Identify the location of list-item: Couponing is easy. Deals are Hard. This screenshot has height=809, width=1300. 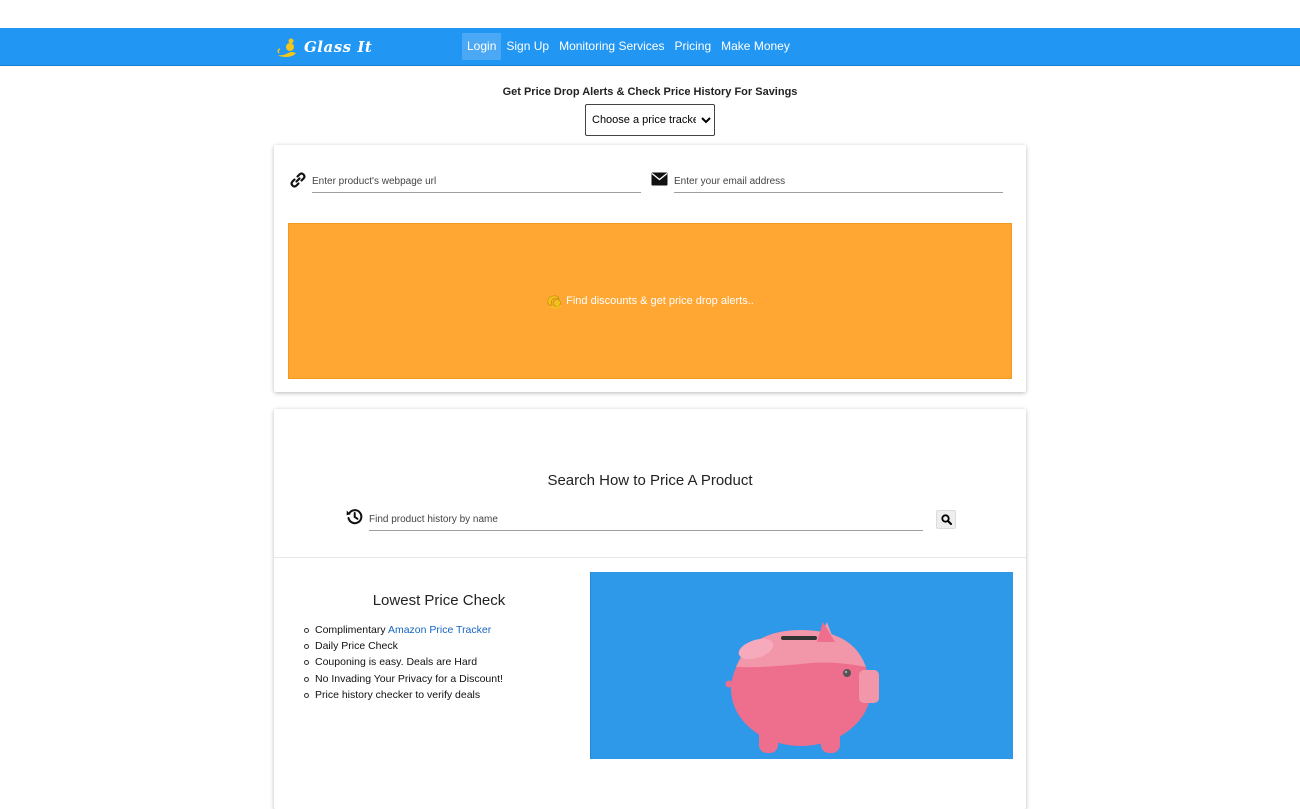
(403, 662).